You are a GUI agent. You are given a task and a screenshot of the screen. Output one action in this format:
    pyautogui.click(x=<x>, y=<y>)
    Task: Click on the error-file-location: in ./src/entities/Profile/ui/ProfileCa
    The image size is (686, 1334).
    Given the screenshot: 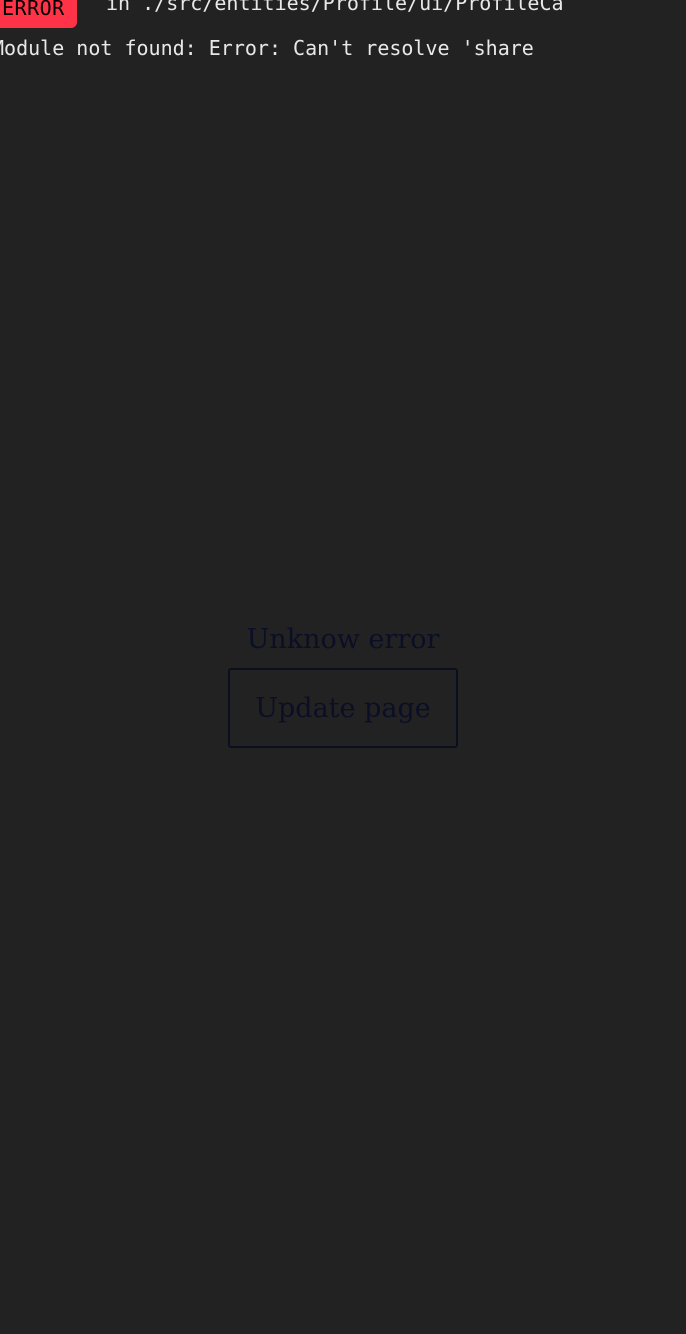 What is the action you would take?
    pyautogui.click(x=335, y=7)
    